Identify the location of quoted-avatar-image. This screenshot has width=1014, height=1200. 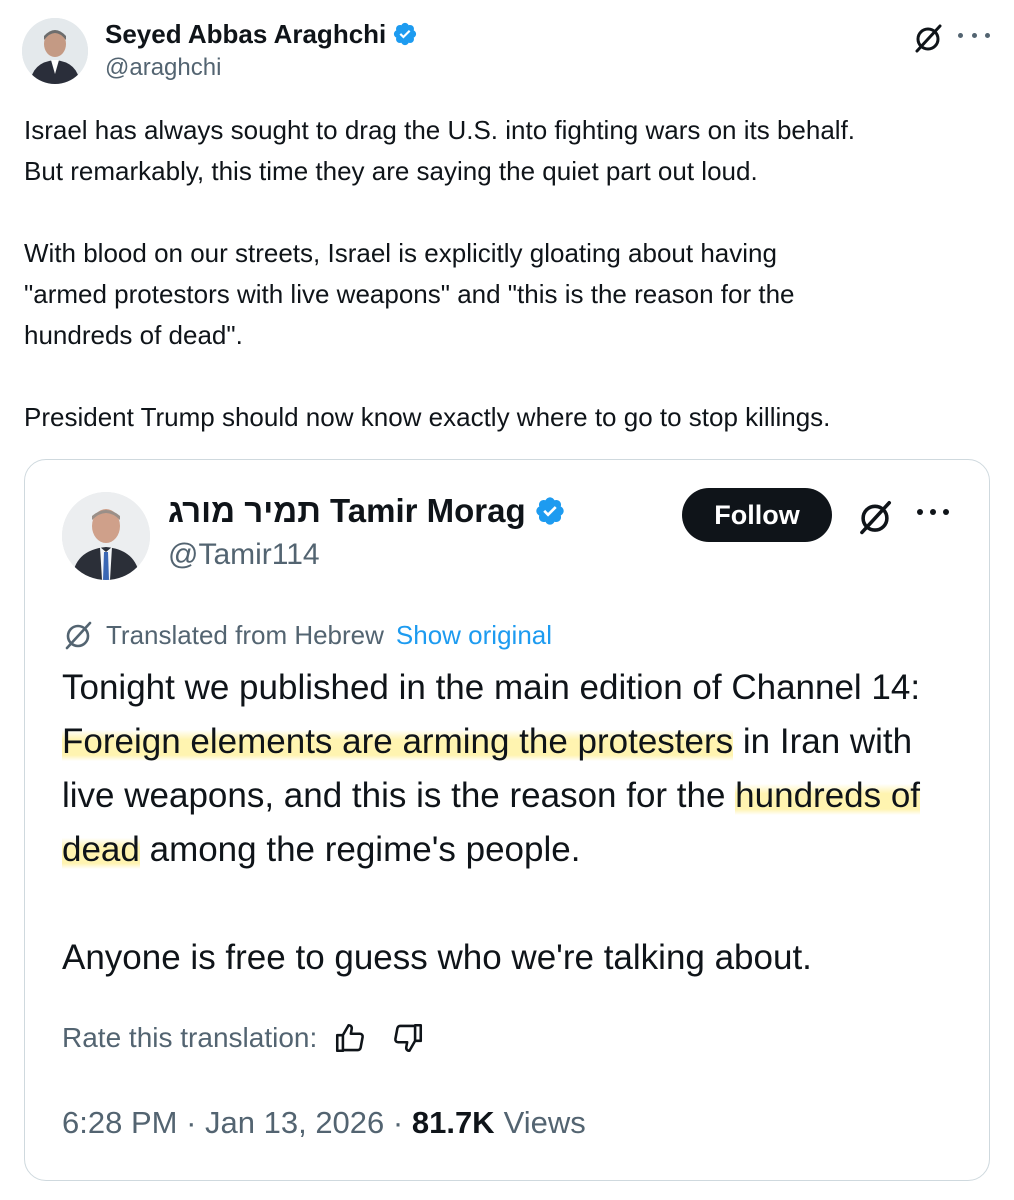
(106, 536).